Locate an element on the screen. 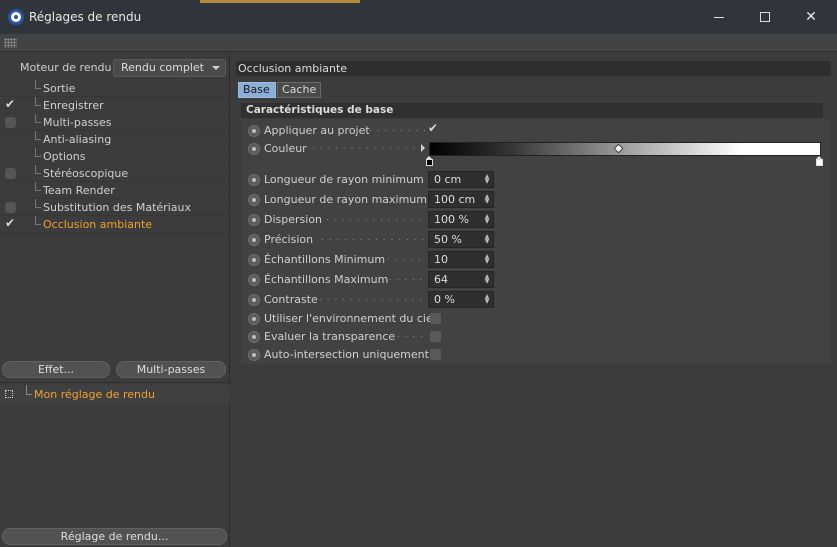 This screenshot has width=837, height=547. expand-arrow-icon is located at coordinates (423, 148).